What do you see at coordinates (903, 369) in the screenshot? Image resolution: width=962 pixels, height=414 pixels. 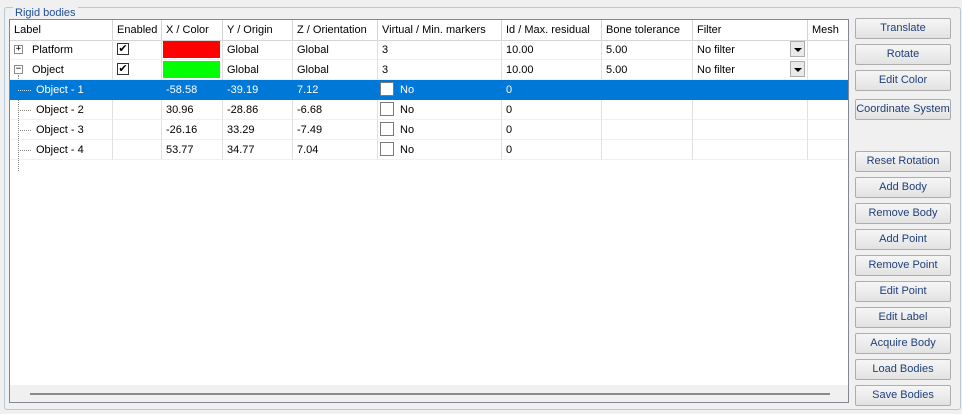 I see `load-bodies-button: Load Bodies` at bounding box center [903, 369].